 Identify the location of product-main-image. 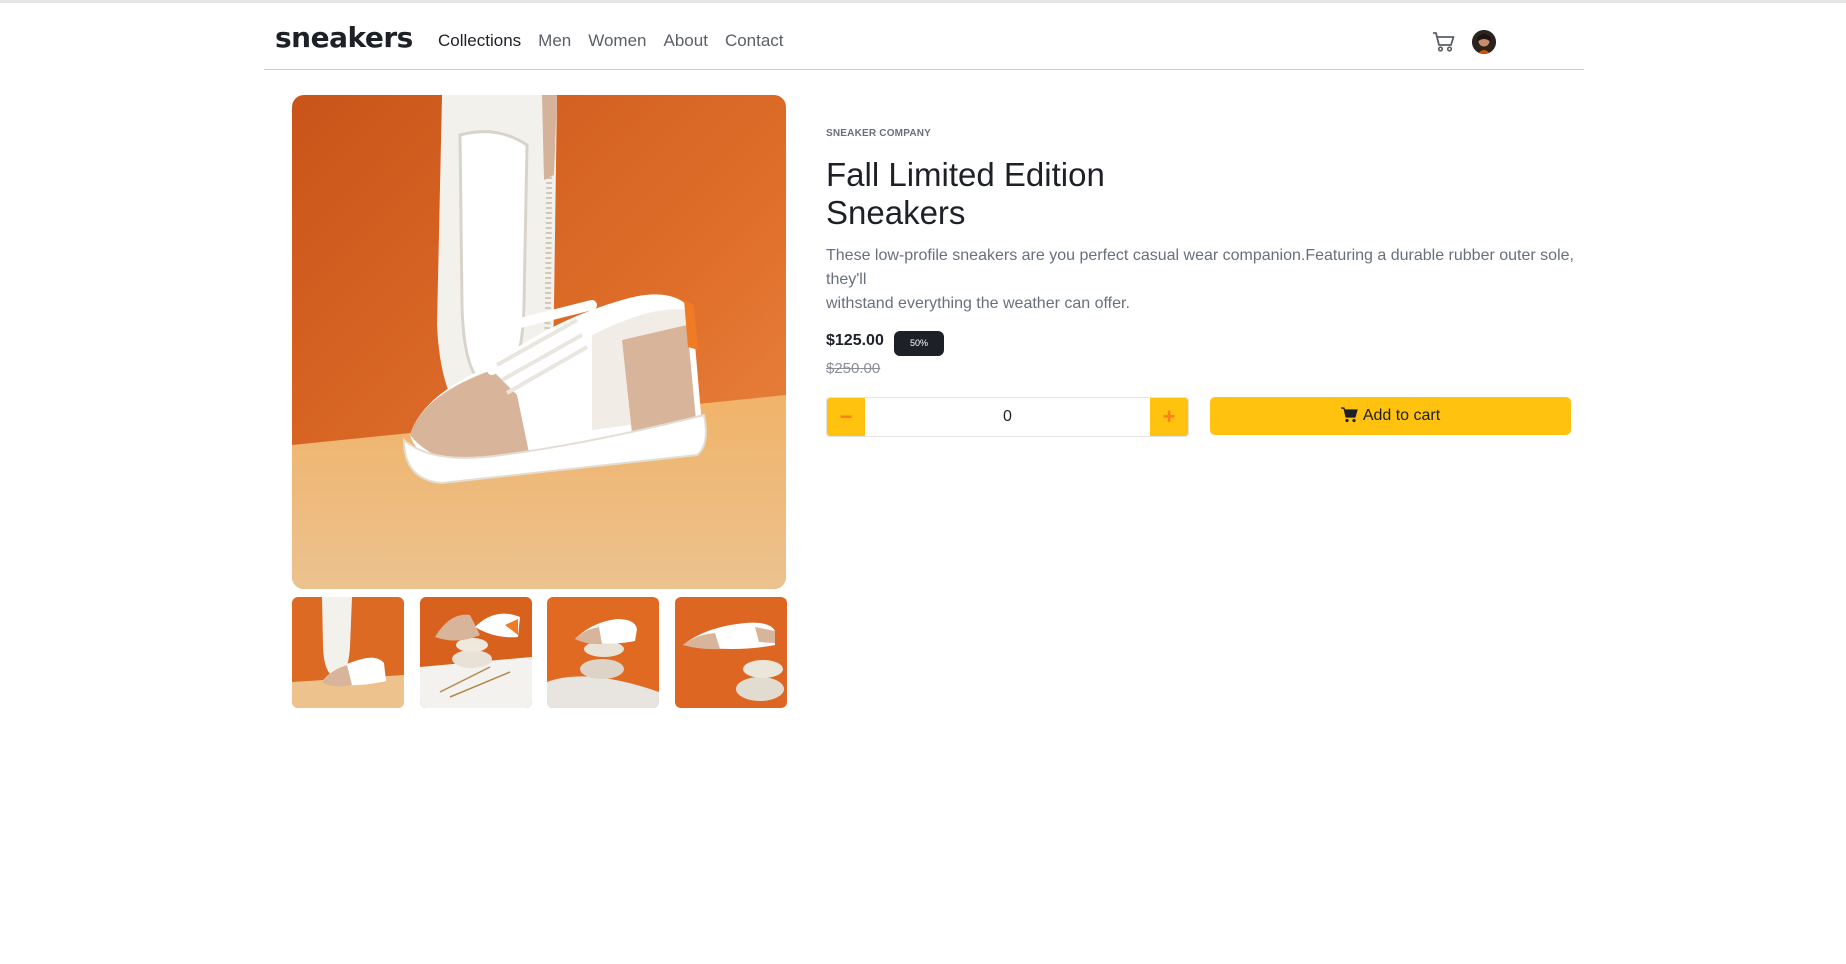
(539, 342).